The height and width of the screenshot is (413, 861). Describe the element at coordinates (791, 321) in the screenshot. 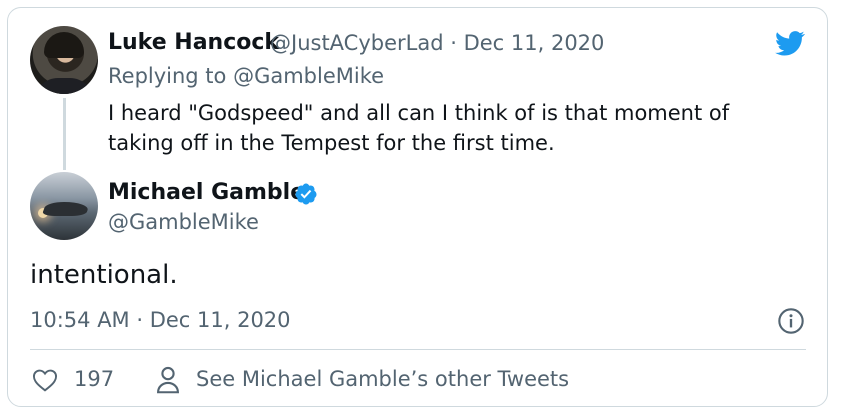

I see `info-icon` at that location.